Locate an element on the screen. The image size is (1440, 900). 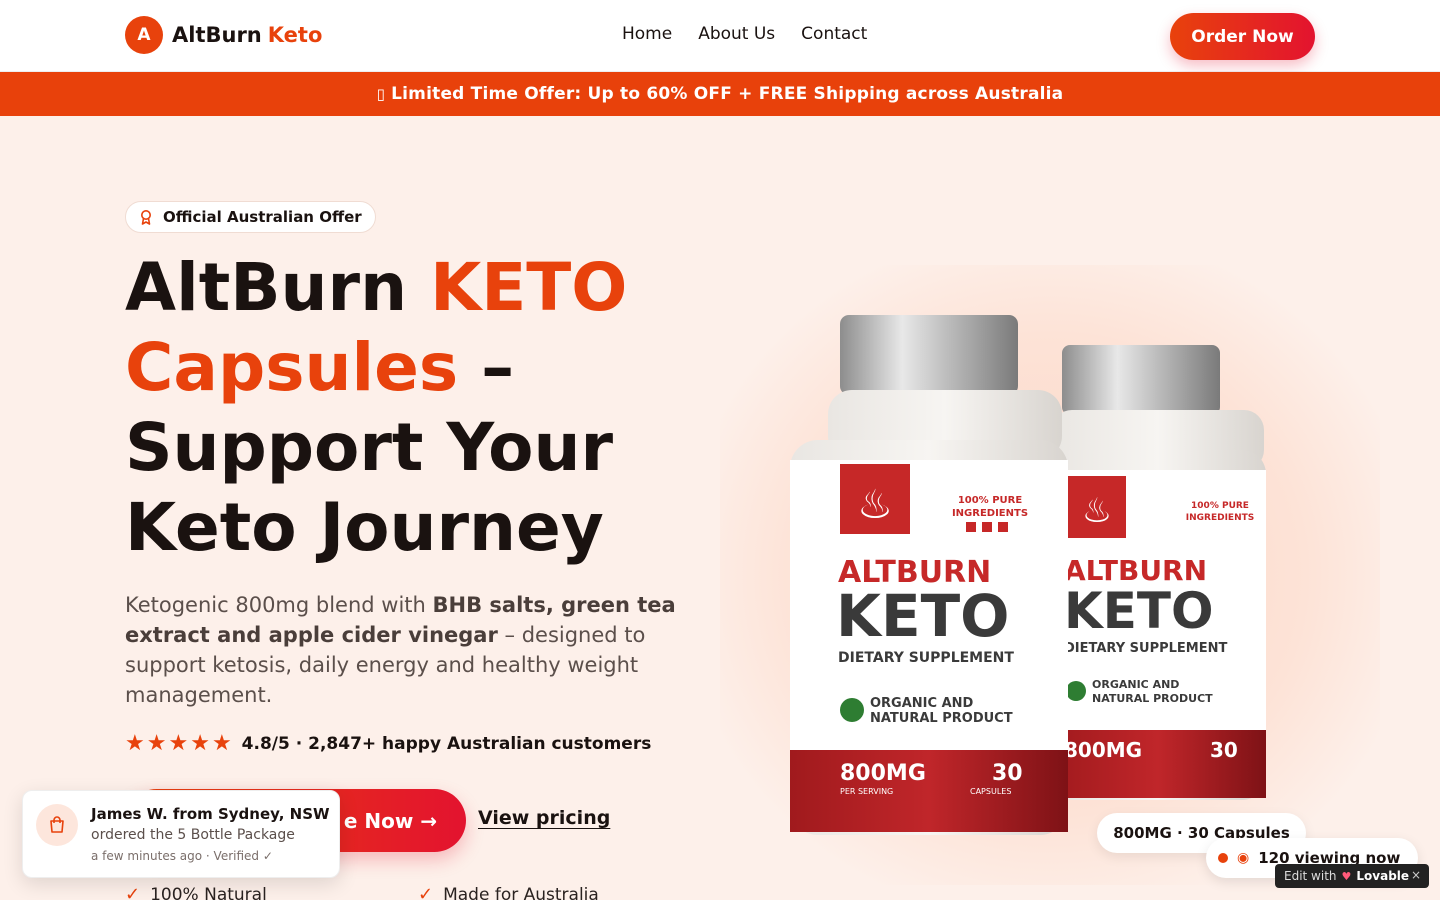
toast-action: ordered the 5 Bottle Package is located at coordinates (193, 835).